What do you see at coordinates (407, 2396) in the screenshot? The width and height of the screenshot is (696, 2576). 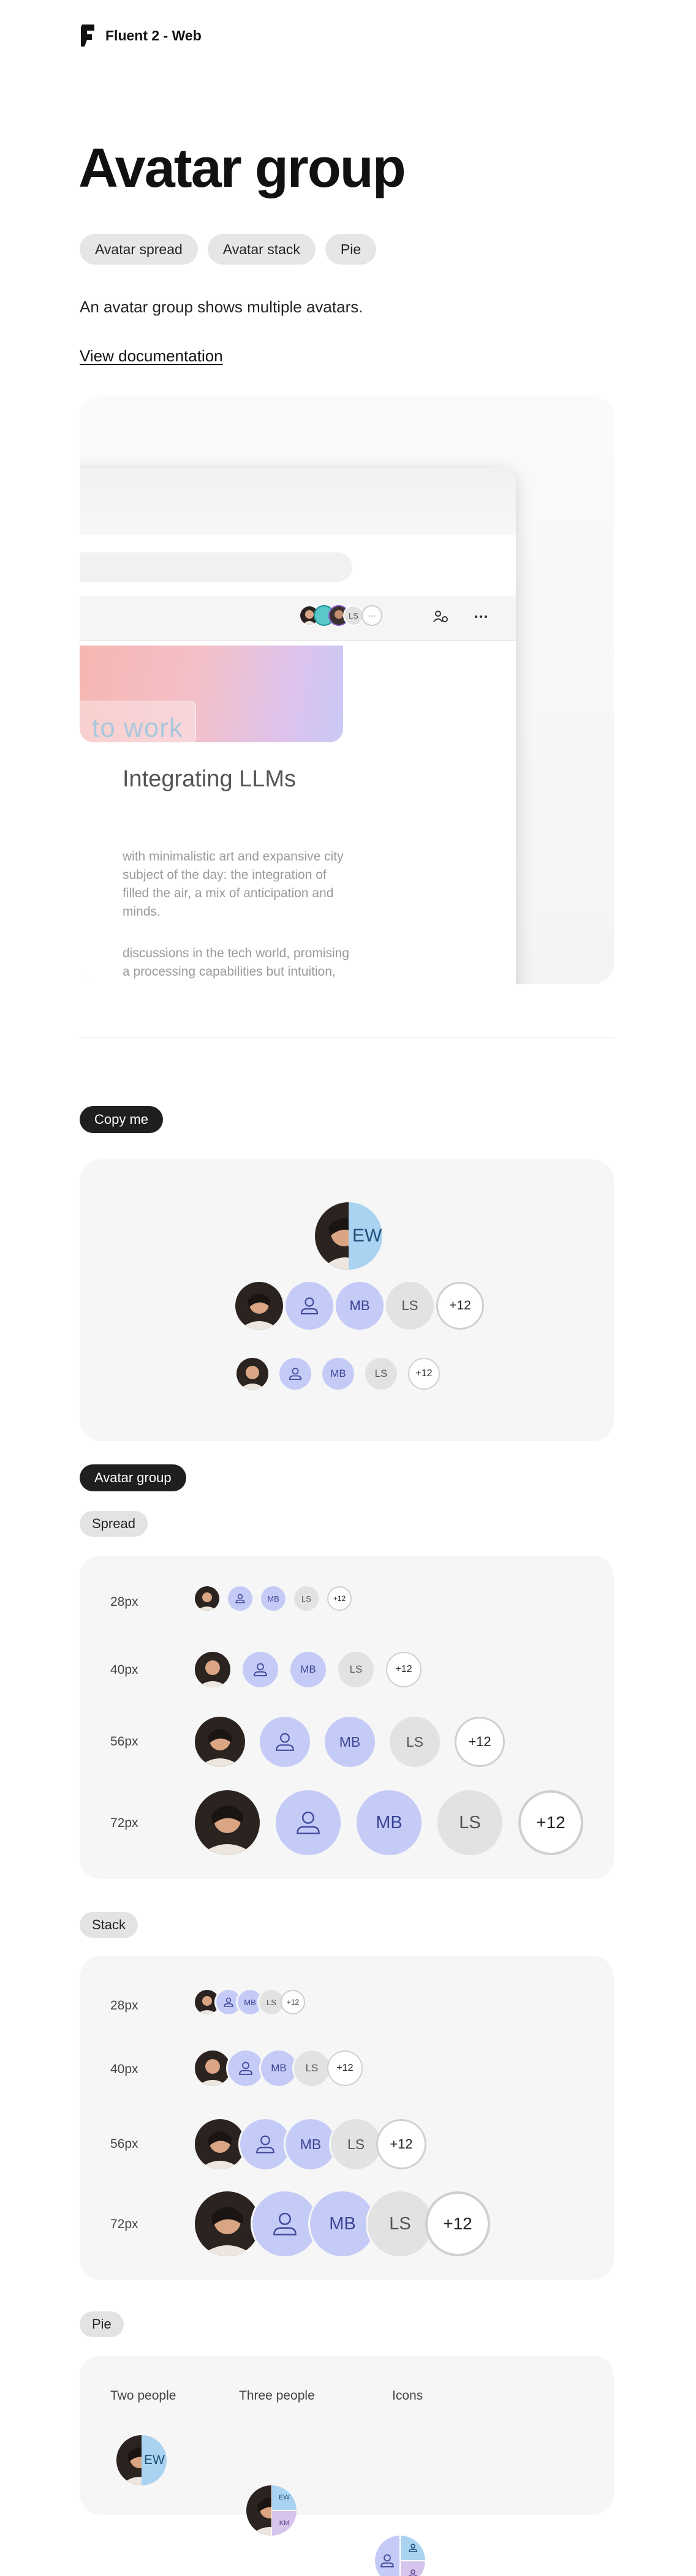 I see `pie-column-icons: Icons` at bounding box center [407, 2396].